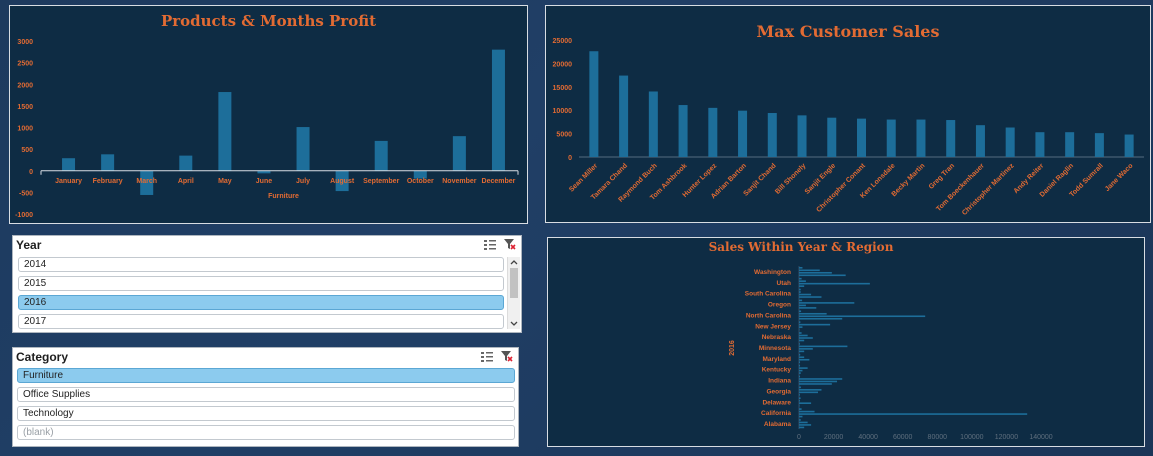 This screenshot has height=456, width=1153. Describe the element at coordinates (834, 437) in the screenshot. I see `region-x-tick: 20000` at that location.